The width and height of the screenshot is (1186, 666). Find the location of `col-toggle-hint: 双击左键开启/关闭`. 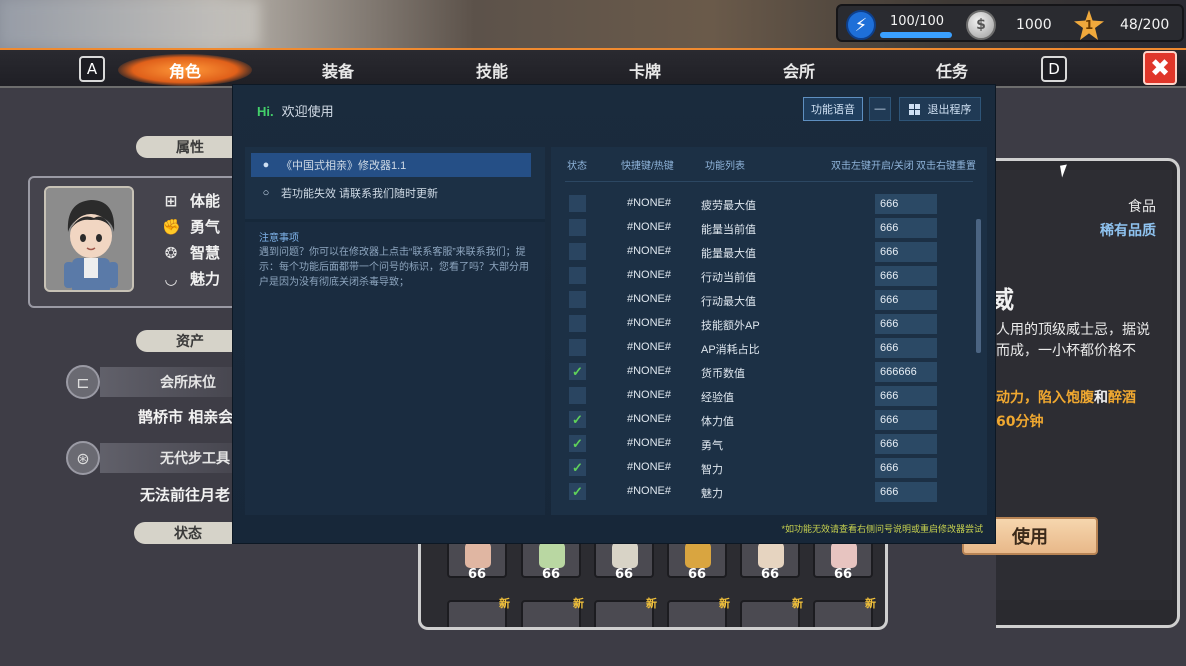

col-toggle-hint: 双击左键开启/关闭 is located at coordinates (872, 166).